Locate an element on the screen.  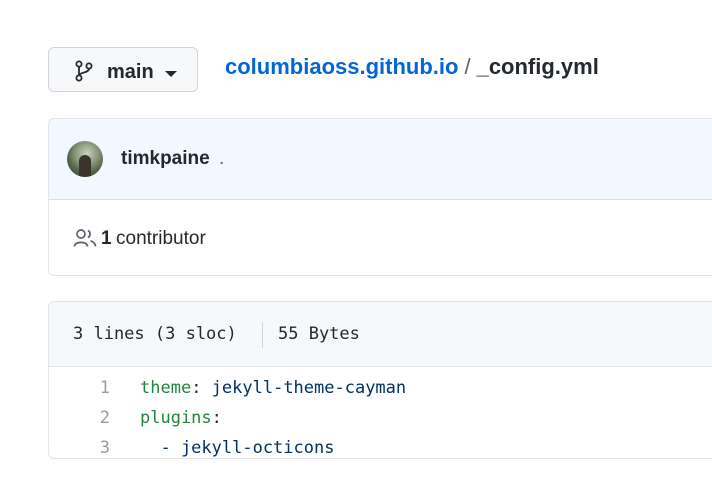
code-line: 1 theme: jekyll-theme-cayman is located at coordinates (380, 388).